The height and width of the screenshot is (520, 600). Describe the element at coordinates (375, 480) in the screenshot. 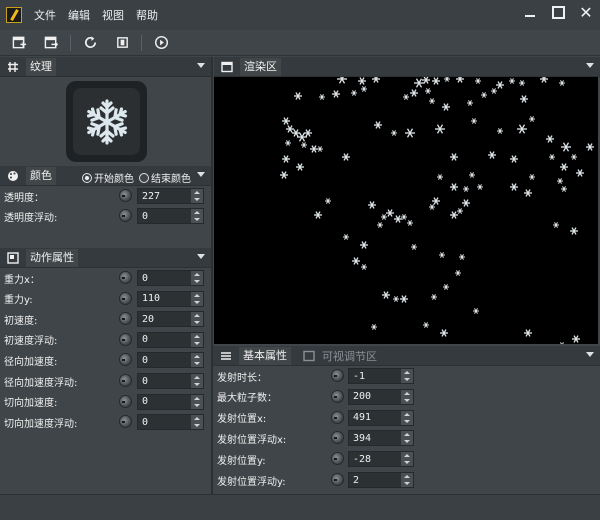

I see `spinbox-value: 2` at that location.